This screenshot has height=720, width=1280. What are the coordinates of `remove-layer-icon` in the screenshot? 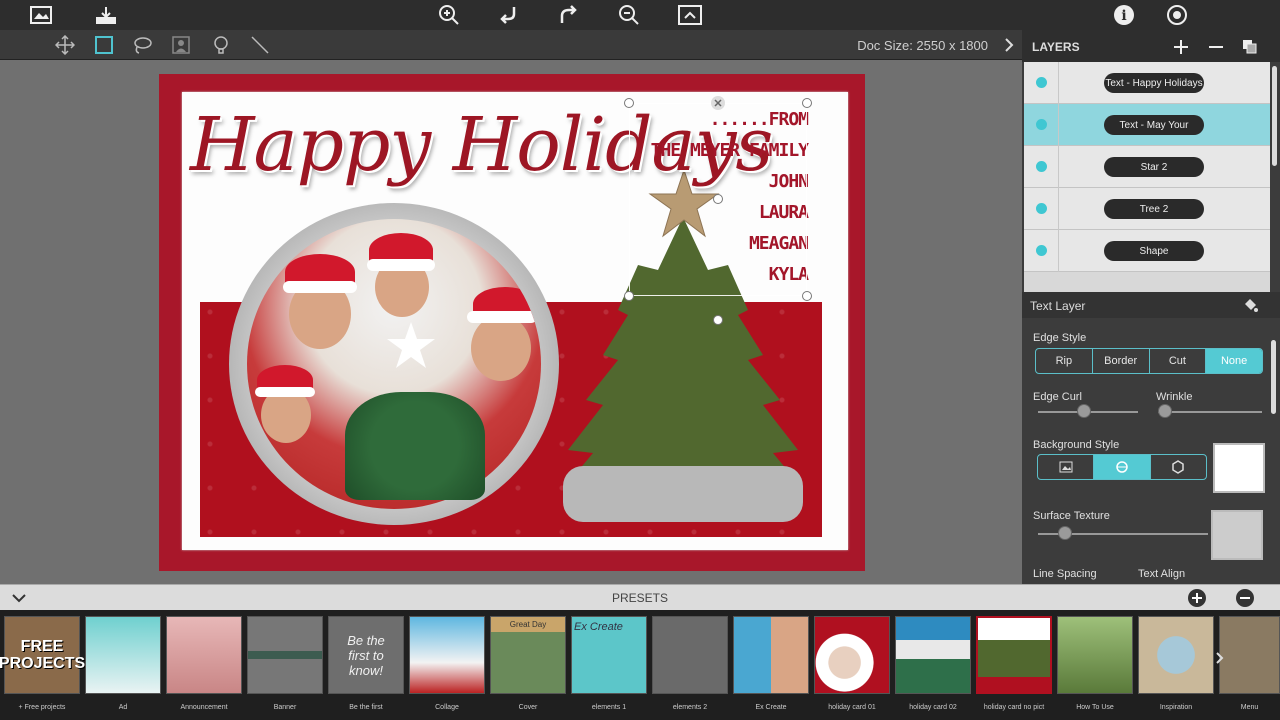 It's located at (1216, 47).